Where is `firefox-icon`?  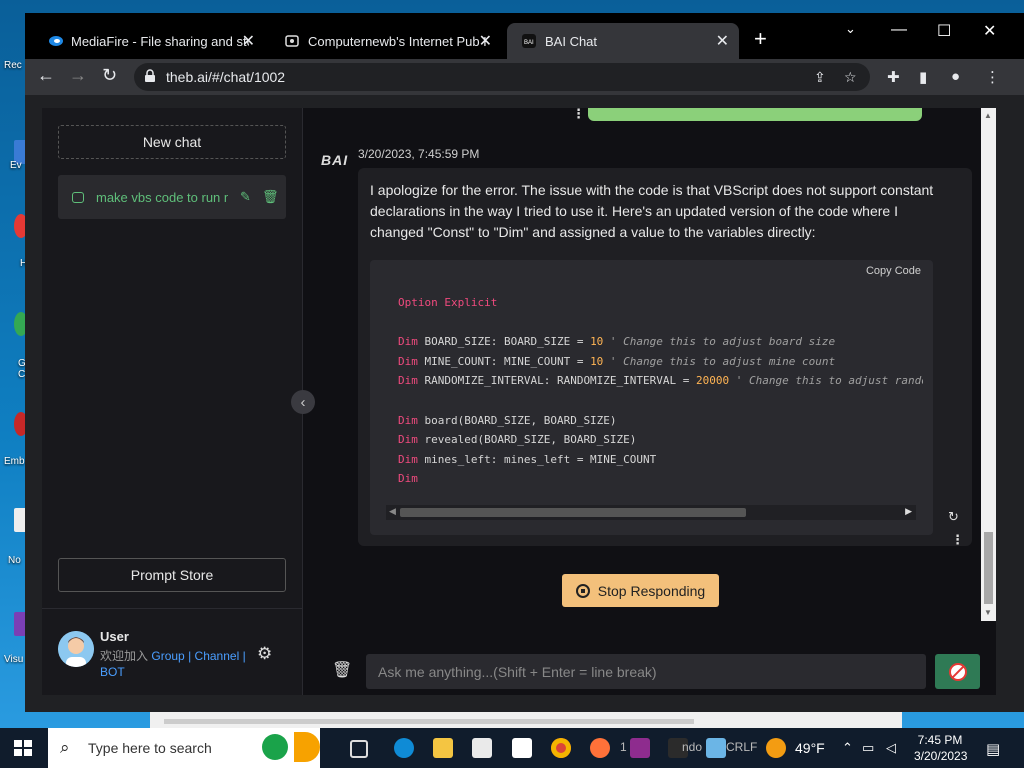 firefox-icon is located at coordinates (600, 748).